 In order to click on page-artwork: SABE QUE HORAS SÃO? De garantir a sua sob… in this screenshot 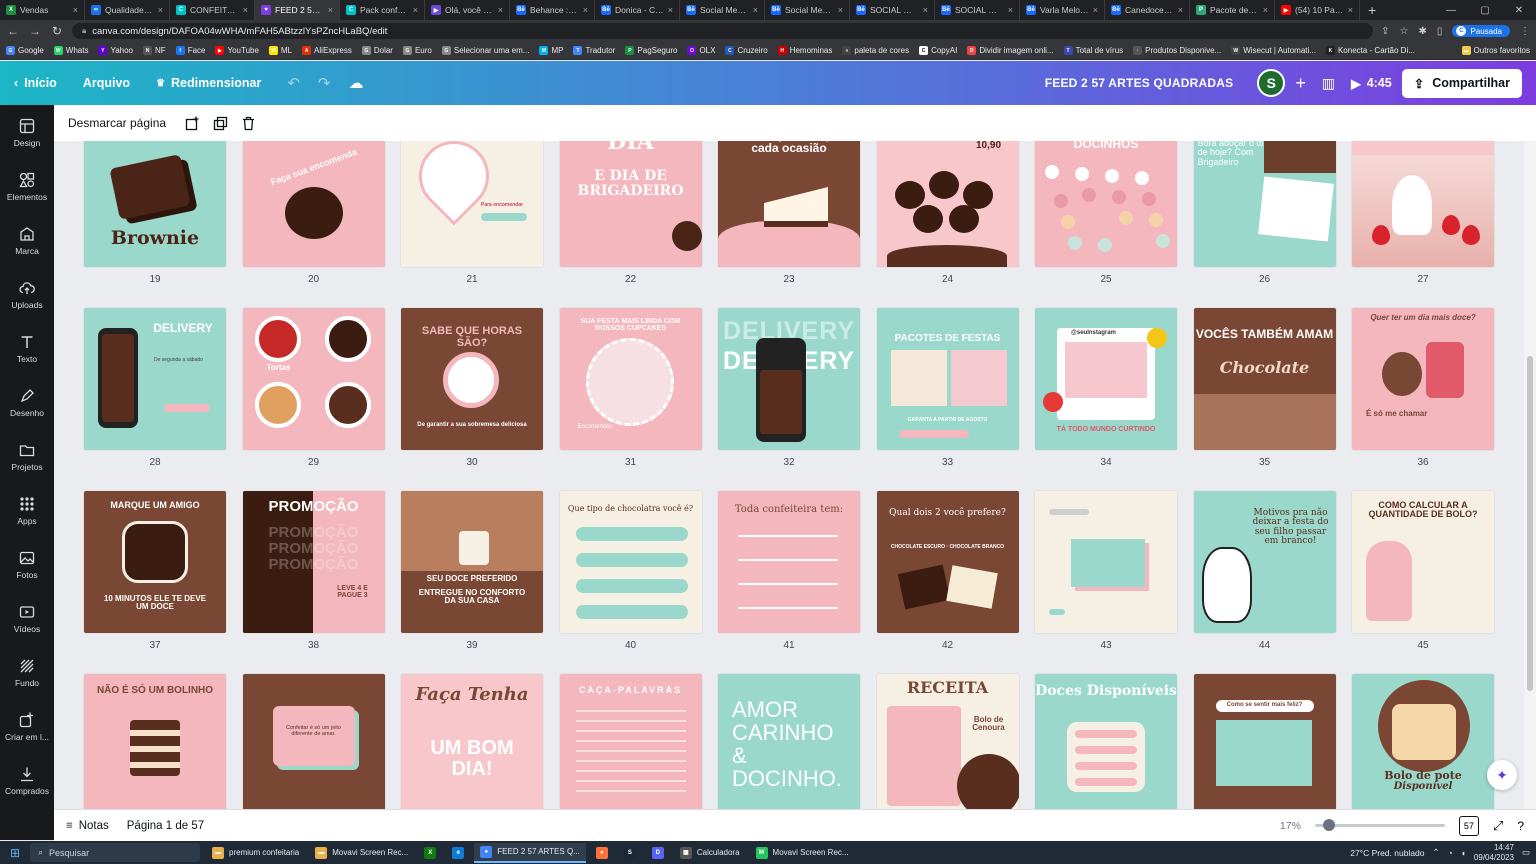, I will do `click(472, 379)`.